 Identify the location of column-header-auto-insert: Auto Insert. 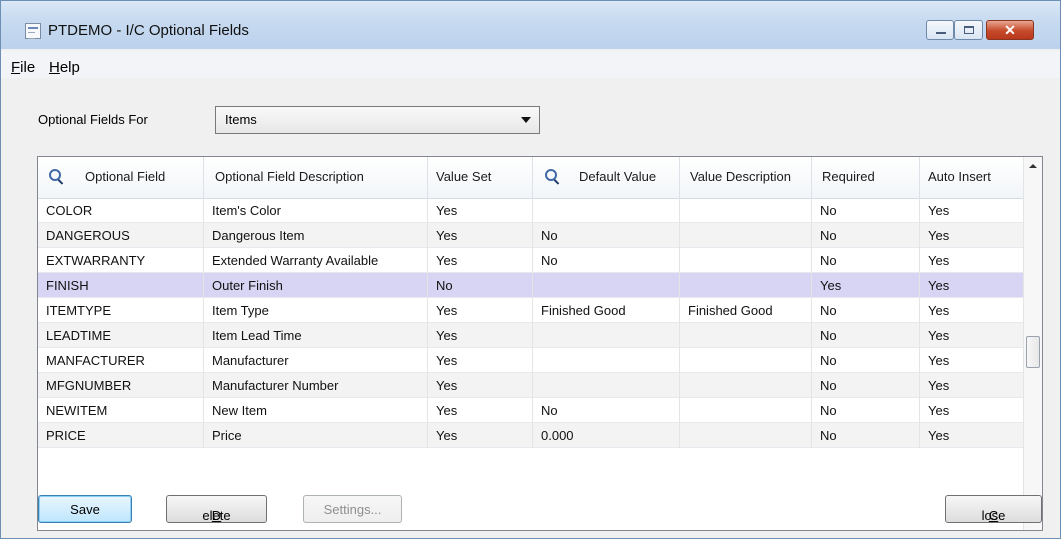
(971, 177).